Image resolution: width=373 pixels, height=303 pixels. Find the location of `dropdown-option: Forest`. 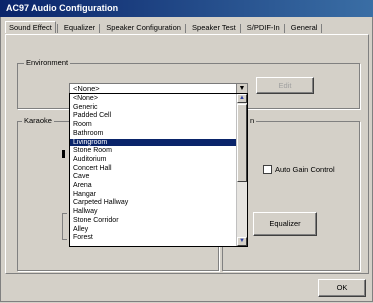

dropdown-option: Forest is located at coordinates (154, 237).